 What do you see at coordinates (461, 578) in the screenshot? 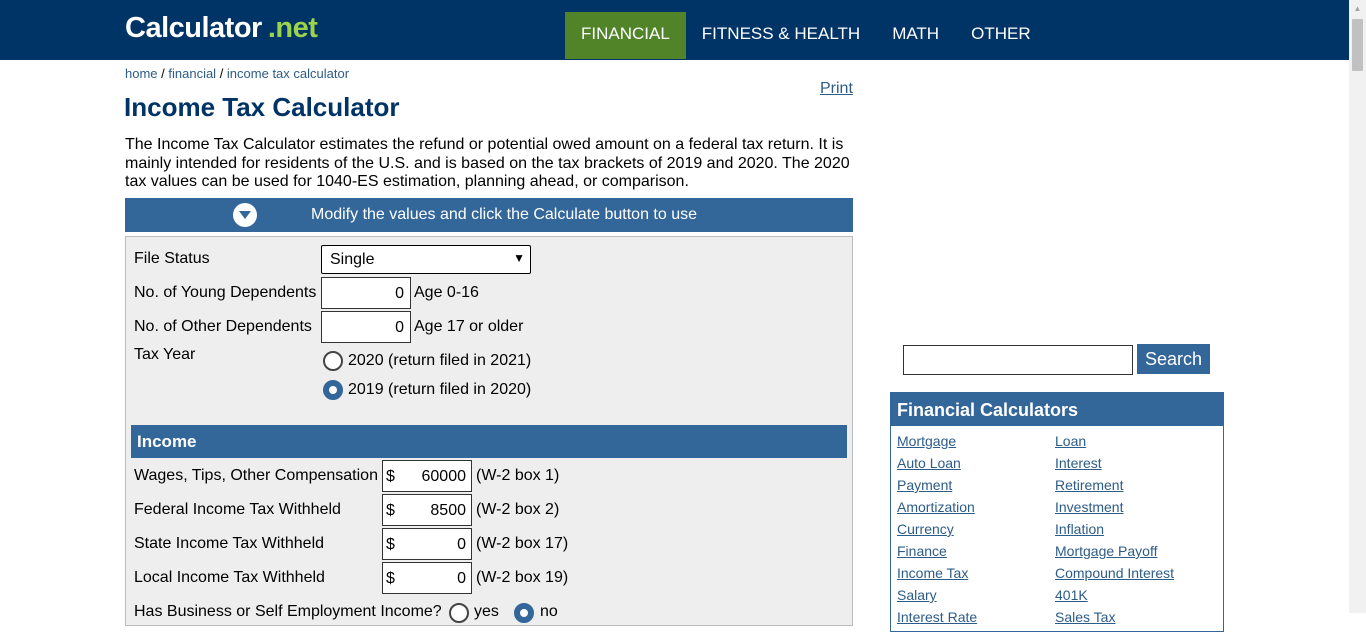
I see `local-withheld-value: 0` at bounding box center [461, 578].